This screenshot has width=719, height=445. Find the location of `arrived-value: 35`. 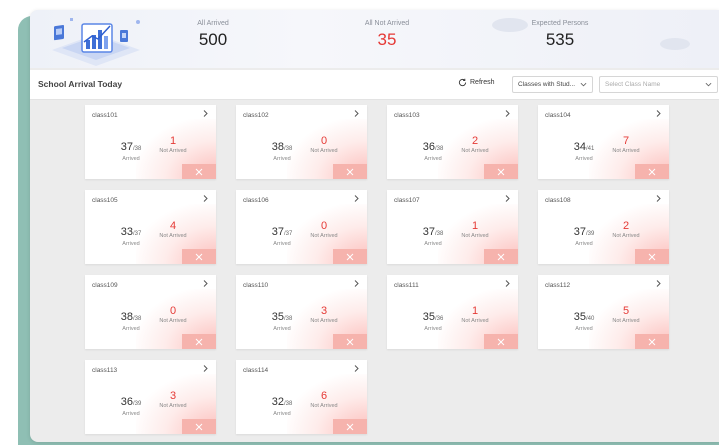

arrived-value: 35 is located at coordinates (579, 317).